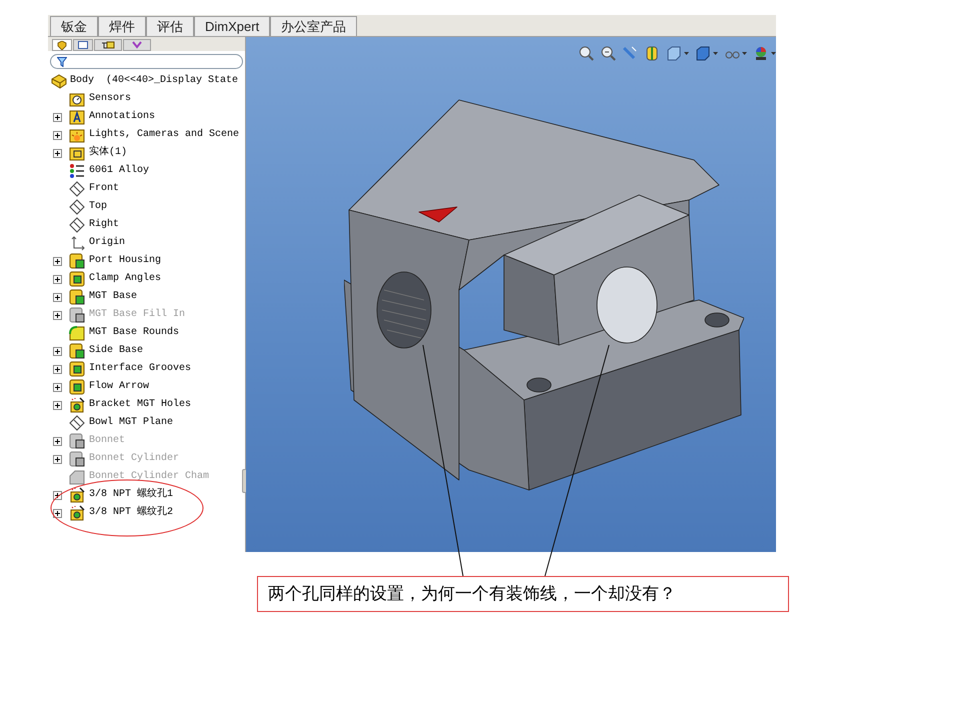 This screenshot has width=960, height=720. Describe the element at coordinates (104, 189) in the screenshot. I see `tree-item: Front` at that location.